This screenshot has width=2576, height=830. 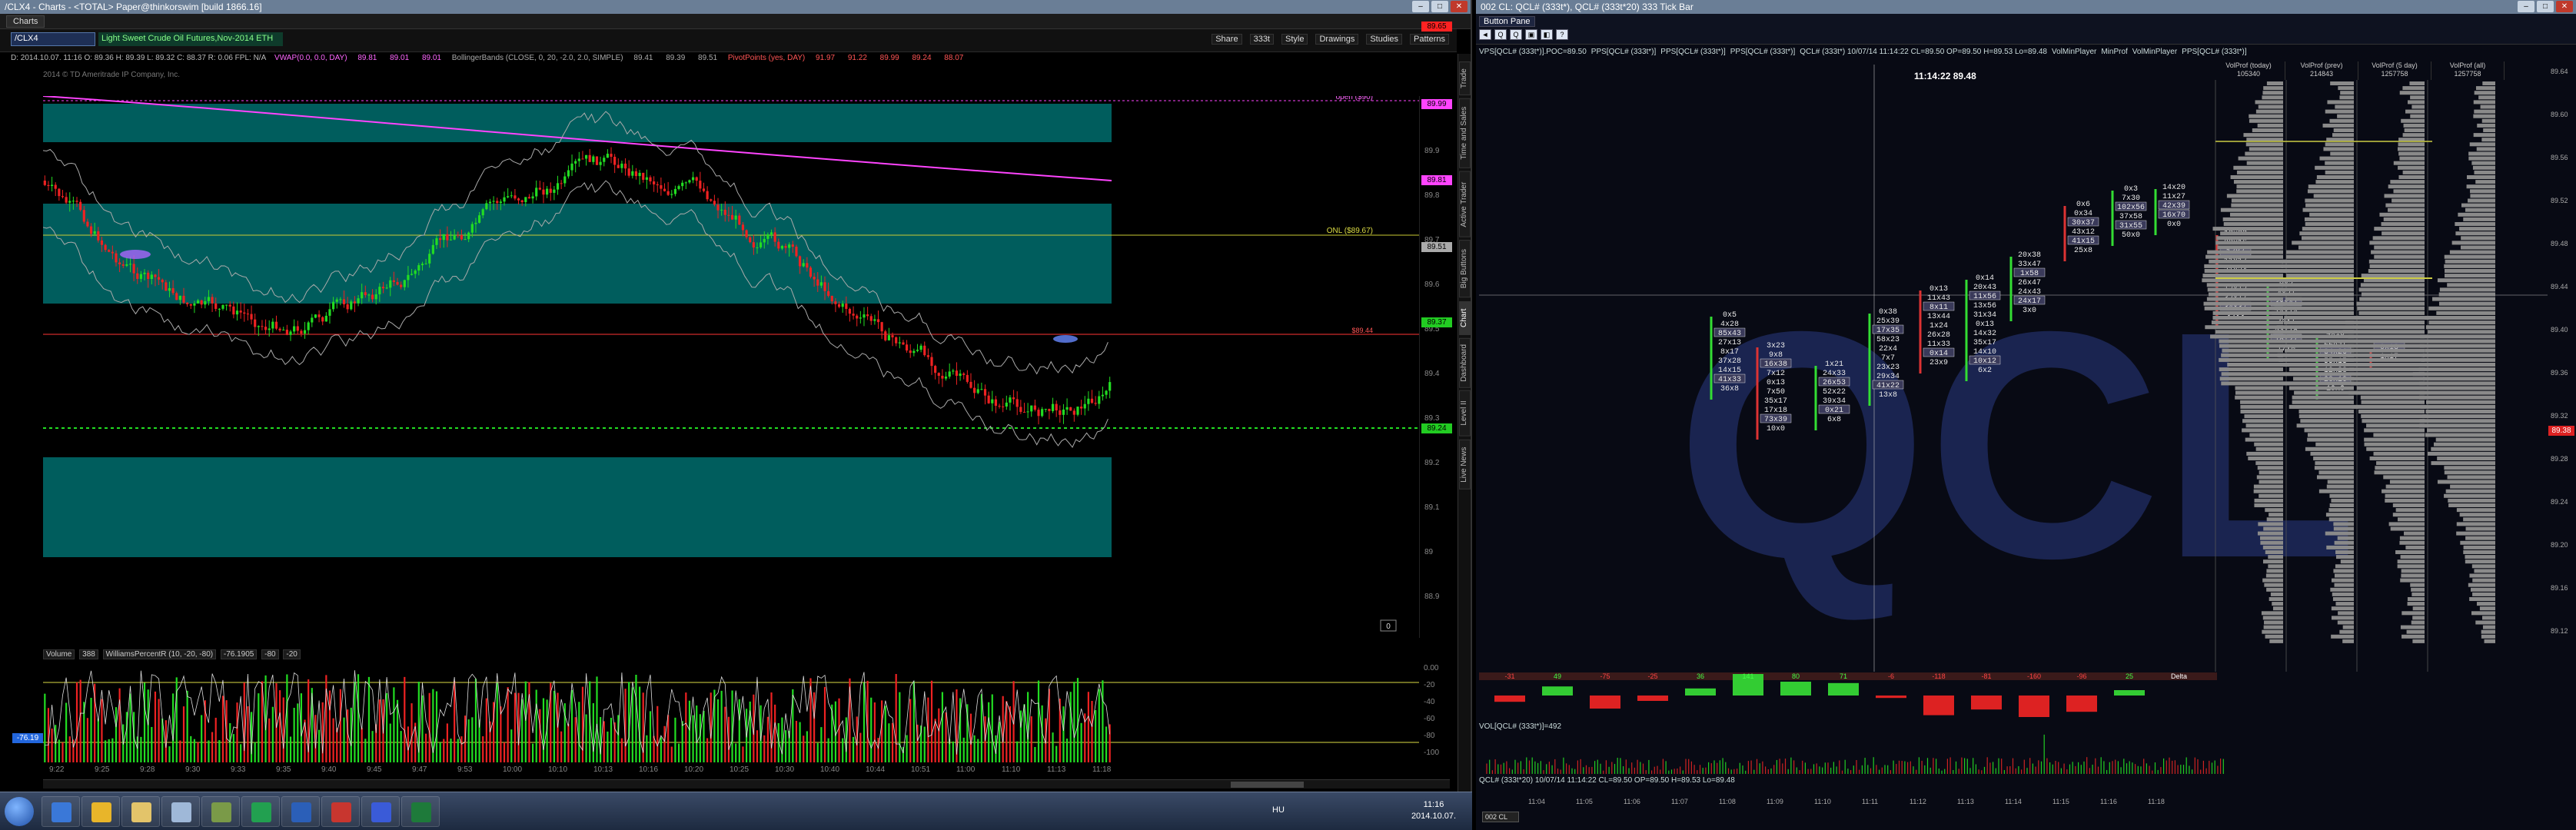 What do you see at coordinates (1261, 39) in the screenshot?
I see `aggregation-button: 333t` at bounding box center [1261, 39].